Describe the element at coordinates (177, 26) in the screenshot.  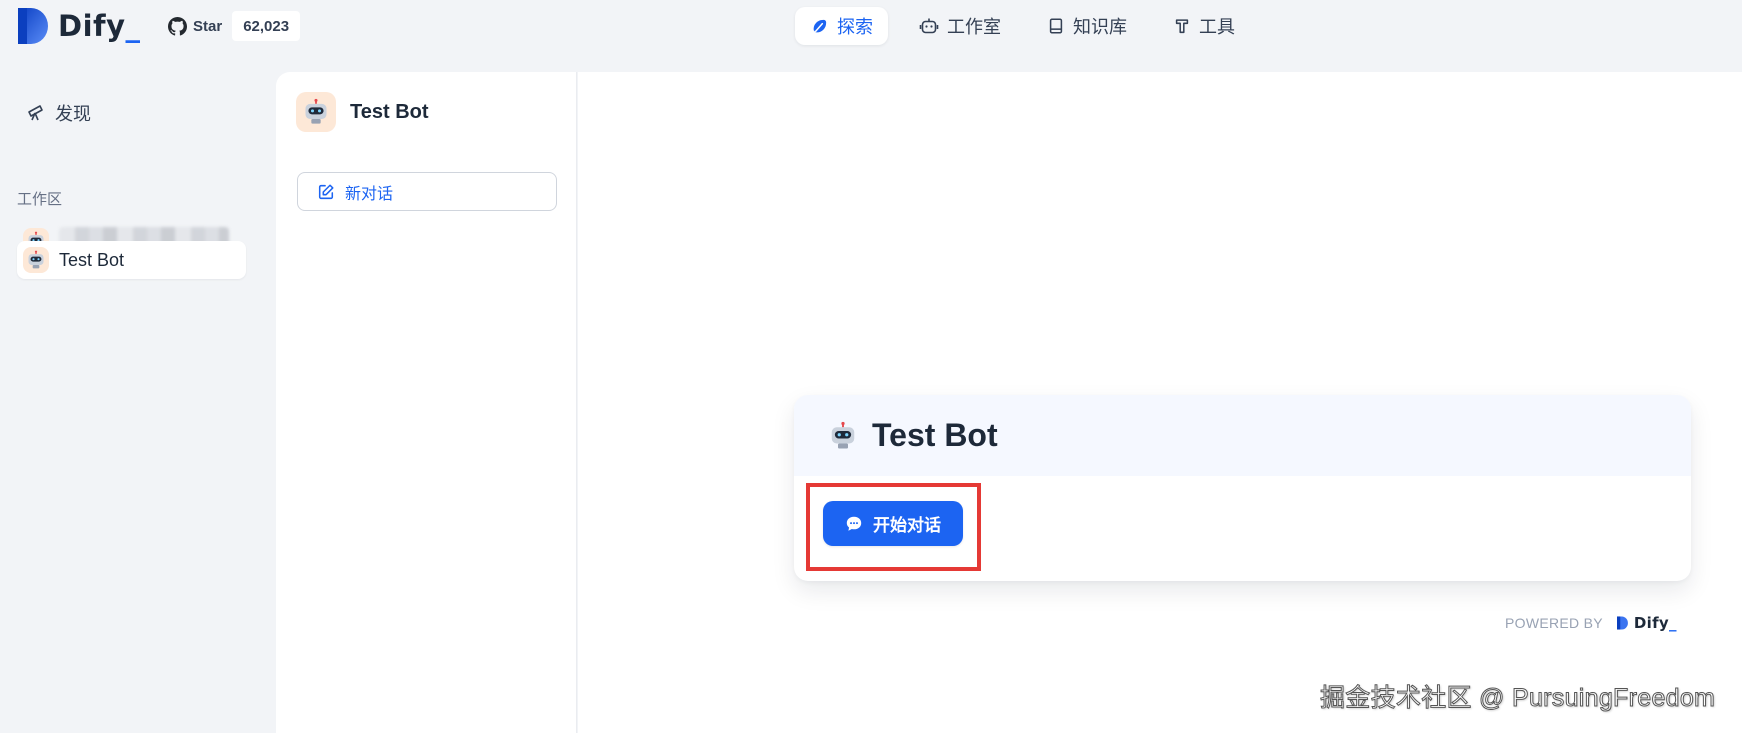
I see `github-icon` at that location.